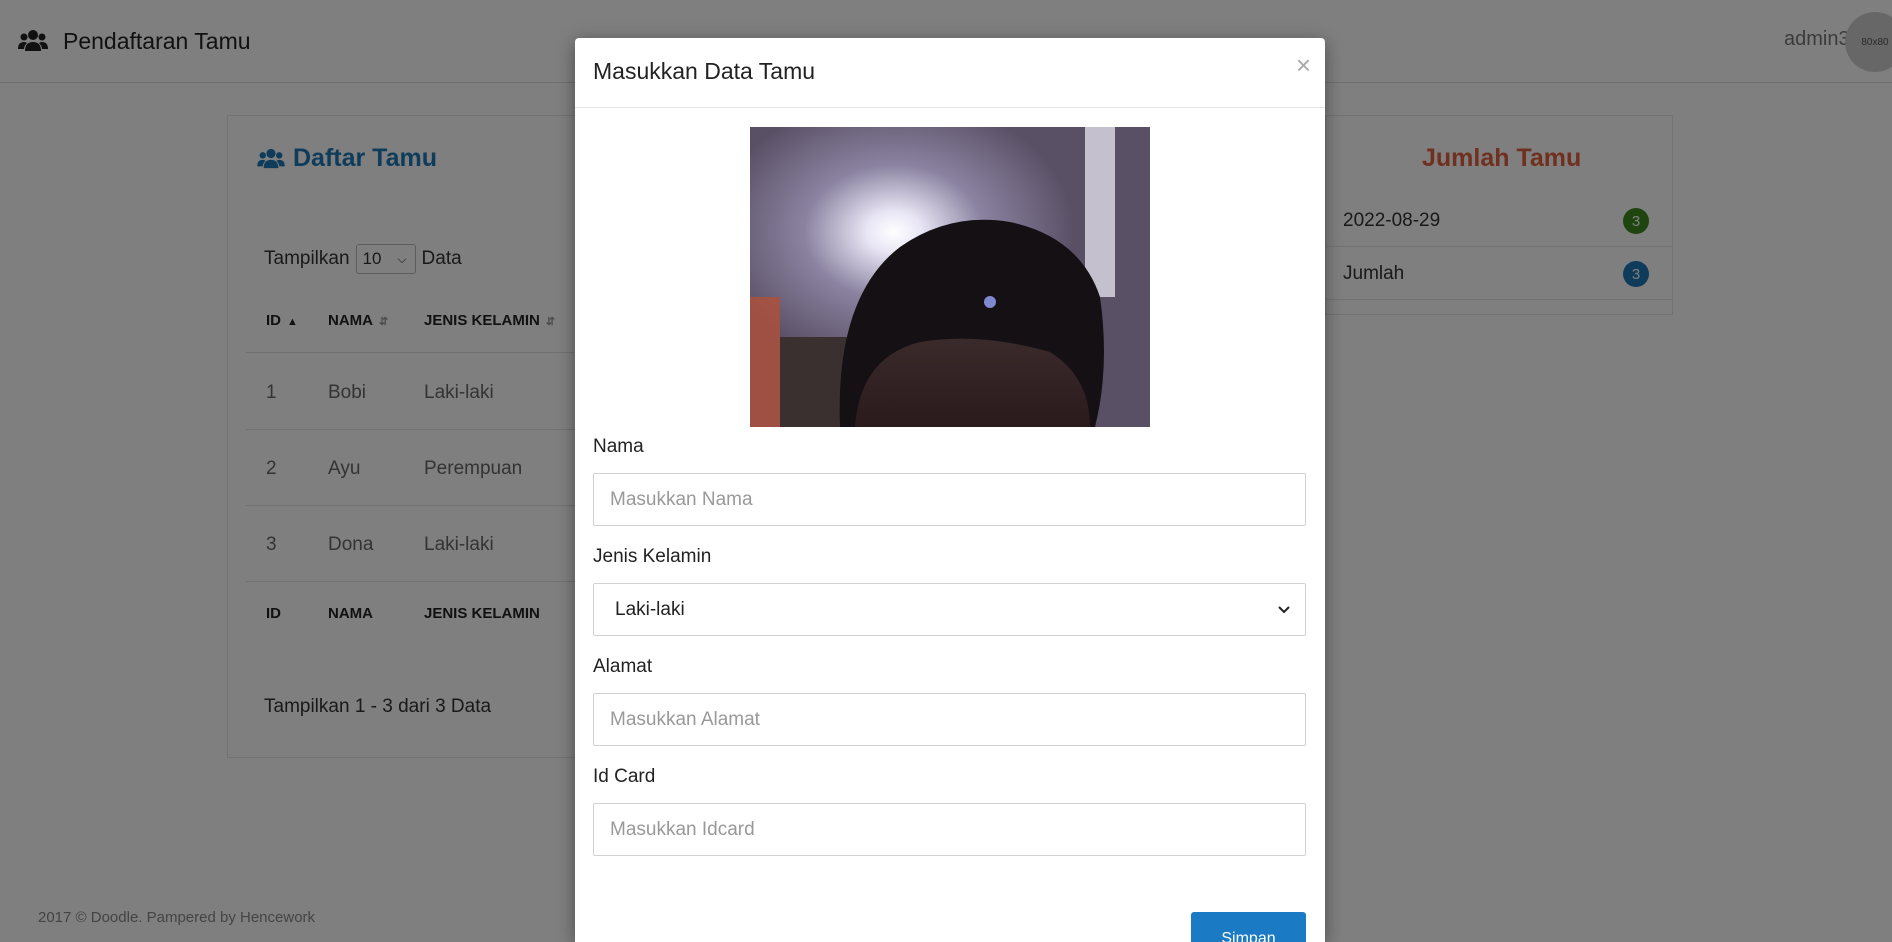  Describe the element at coordinates (623, 666) in the screenshot. I see `alamat-label: Alamat` at that location.